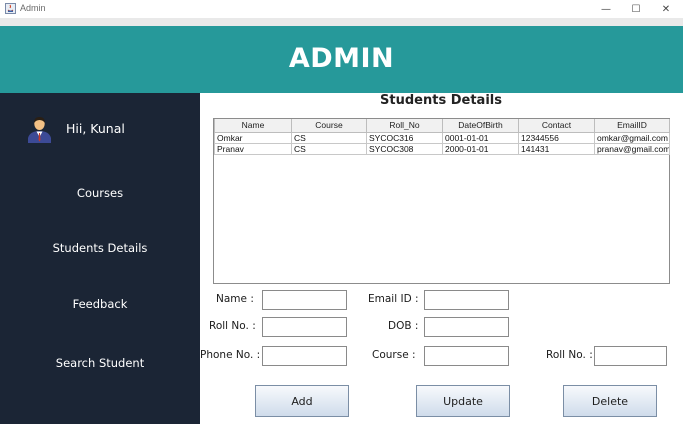  What do you see at coordinates (10, 8) in the screenshot?
I see `java-app-icon` at bounding box center [10, 8].